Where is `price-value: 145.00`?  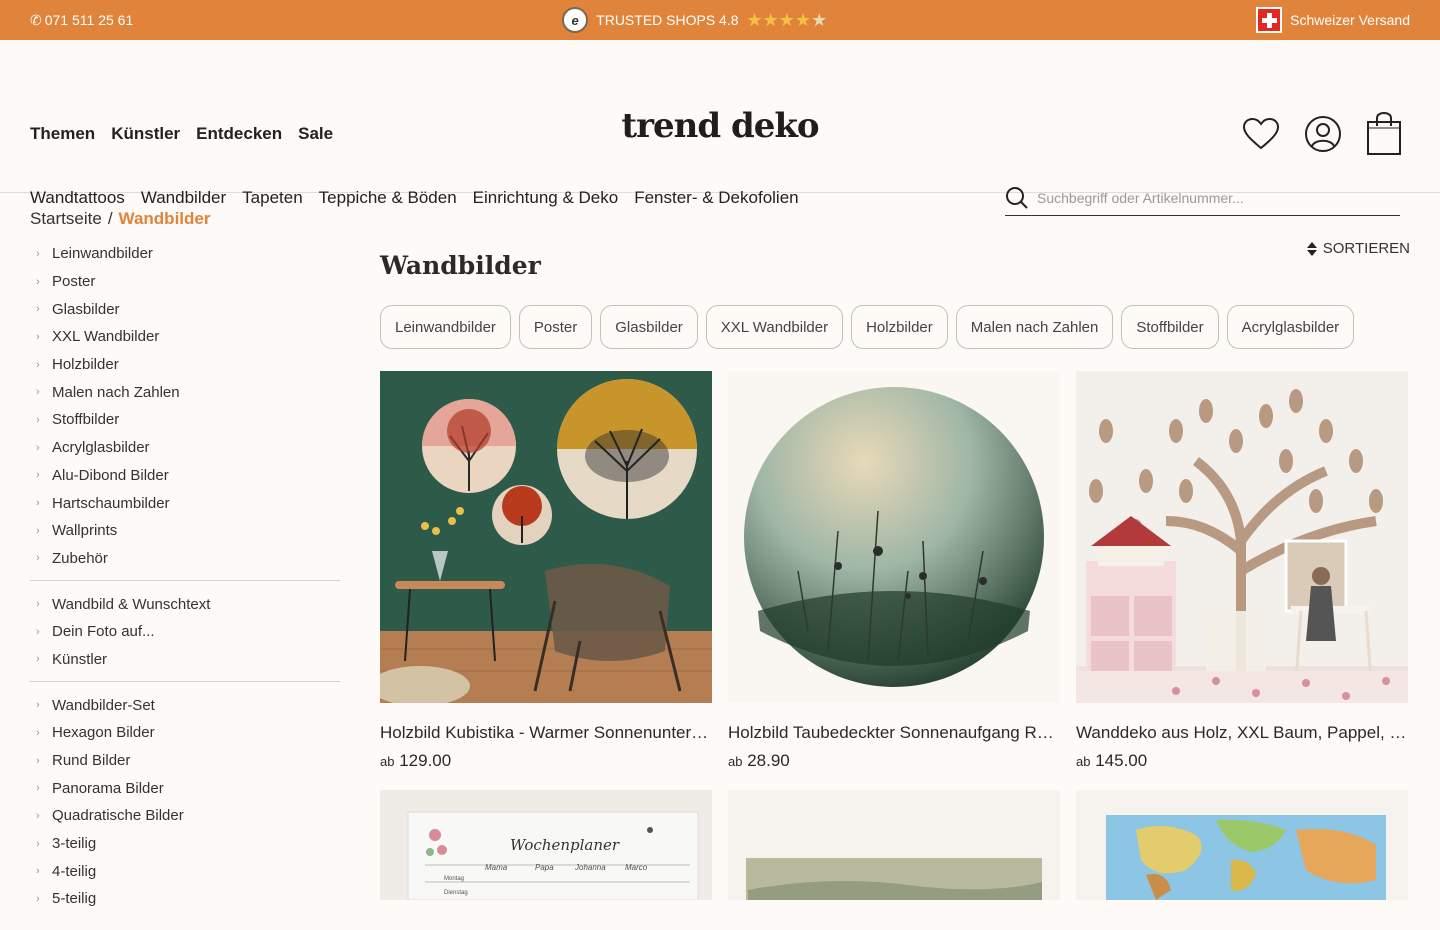
price-value: 145.00 is located at coordinates (1121, 760).